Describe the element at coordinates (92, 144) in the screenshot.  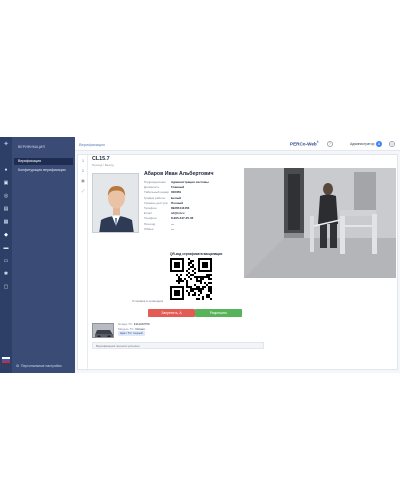
I see `breadcrumb: Верификация` at that location.